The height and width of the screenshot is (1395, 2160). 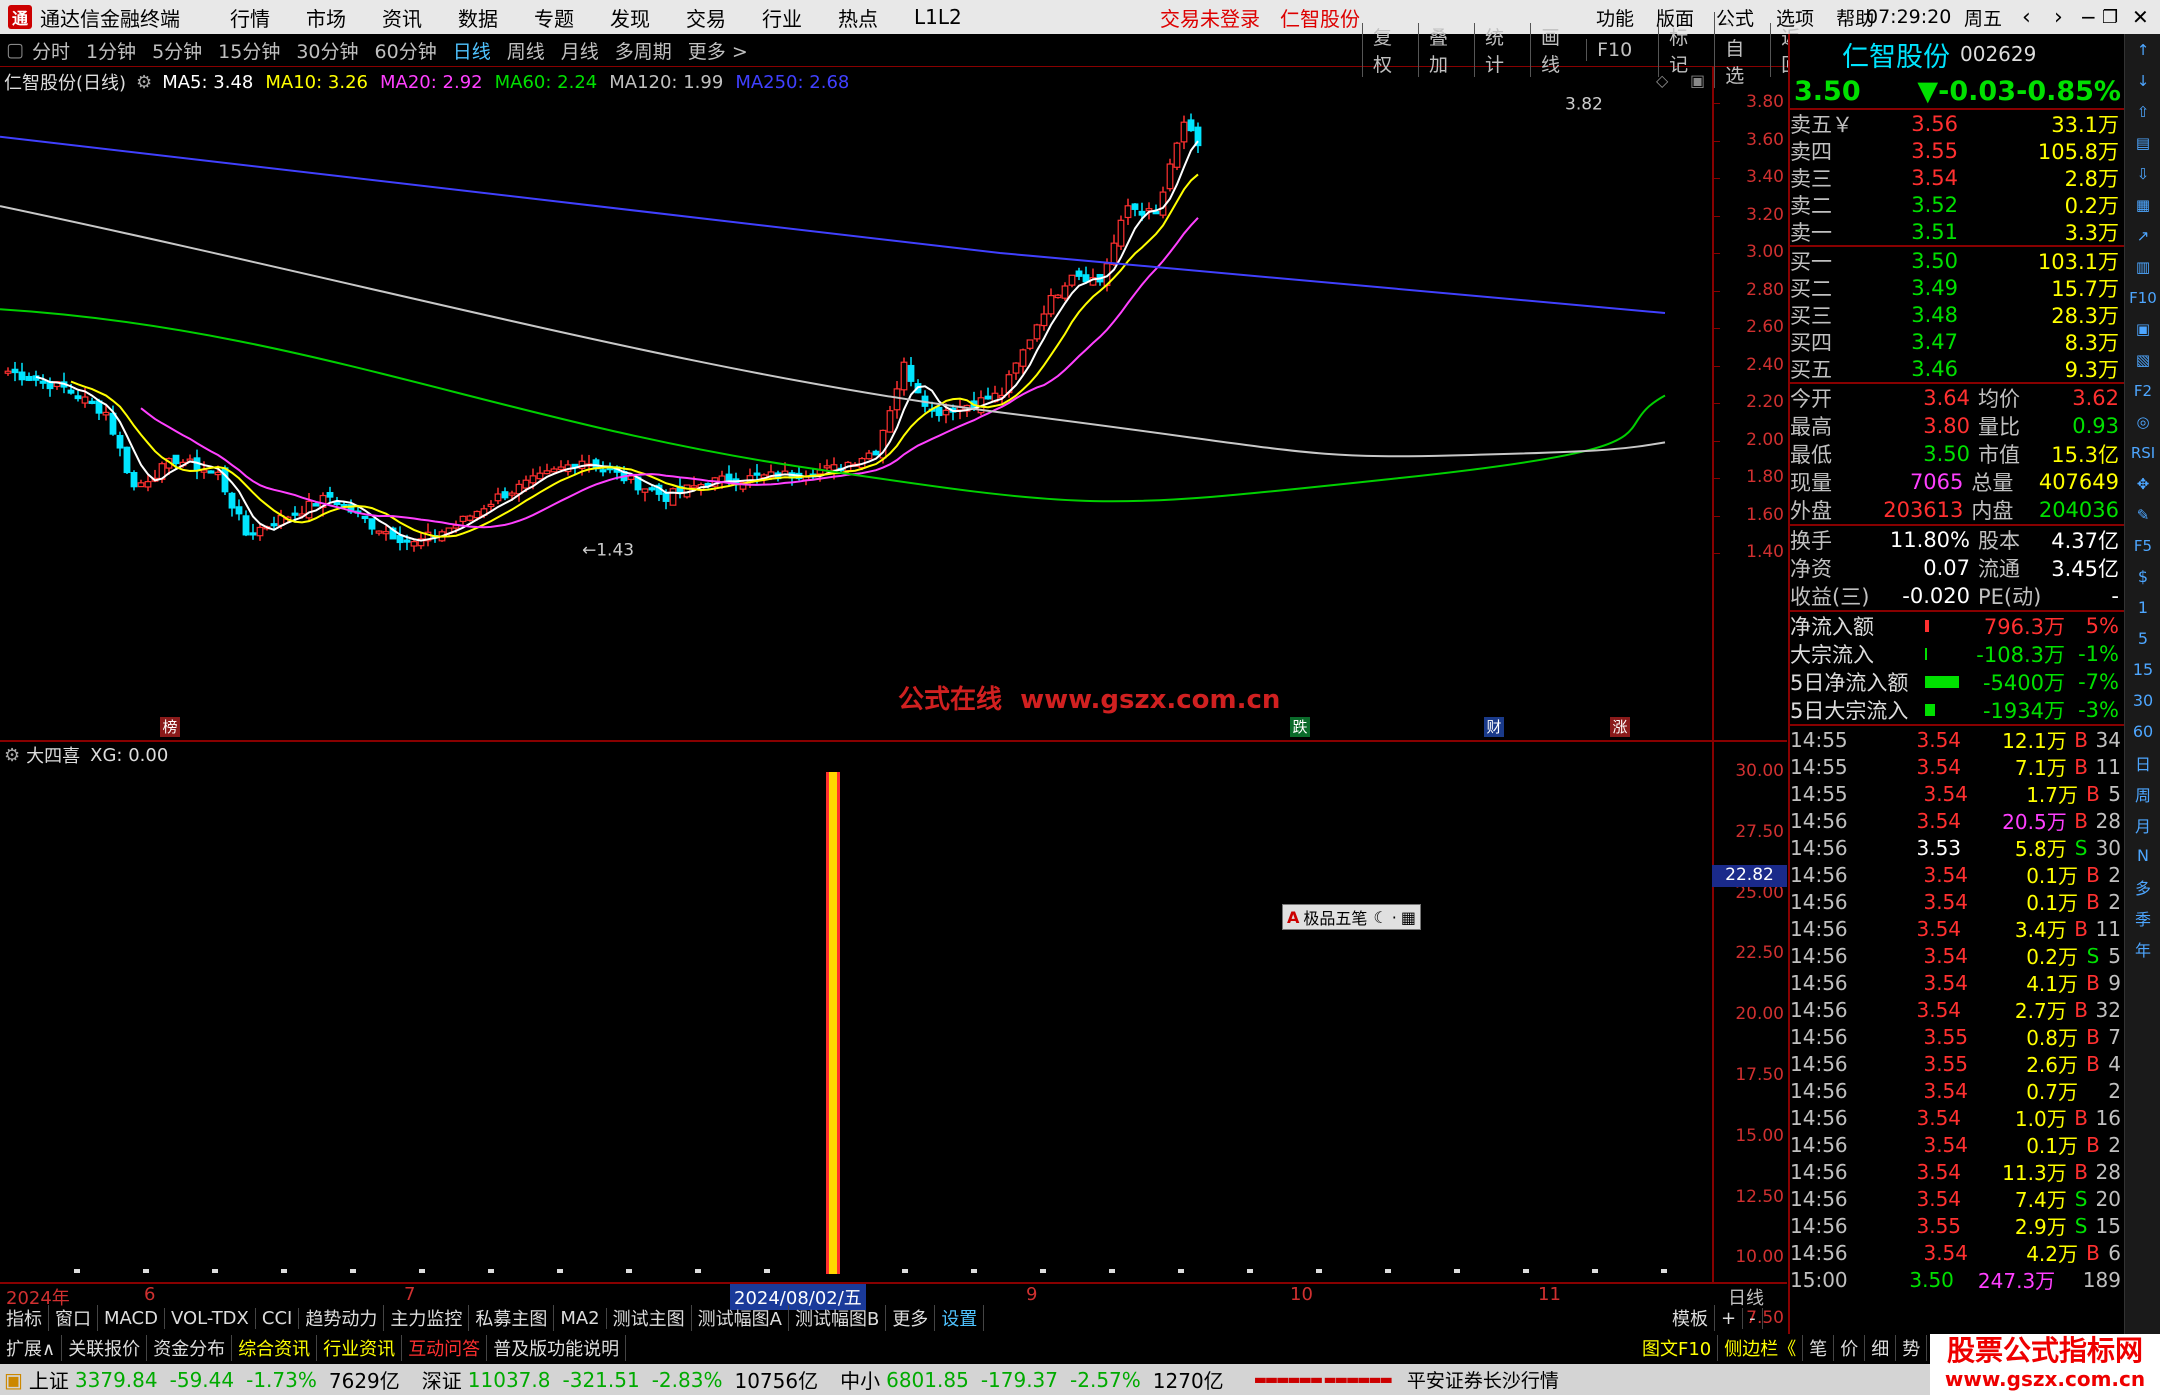 What do you see at coordinates (326, 17) in the screenshot?
I see `menu-item-1: 市场` at bounding box center [326, 17].